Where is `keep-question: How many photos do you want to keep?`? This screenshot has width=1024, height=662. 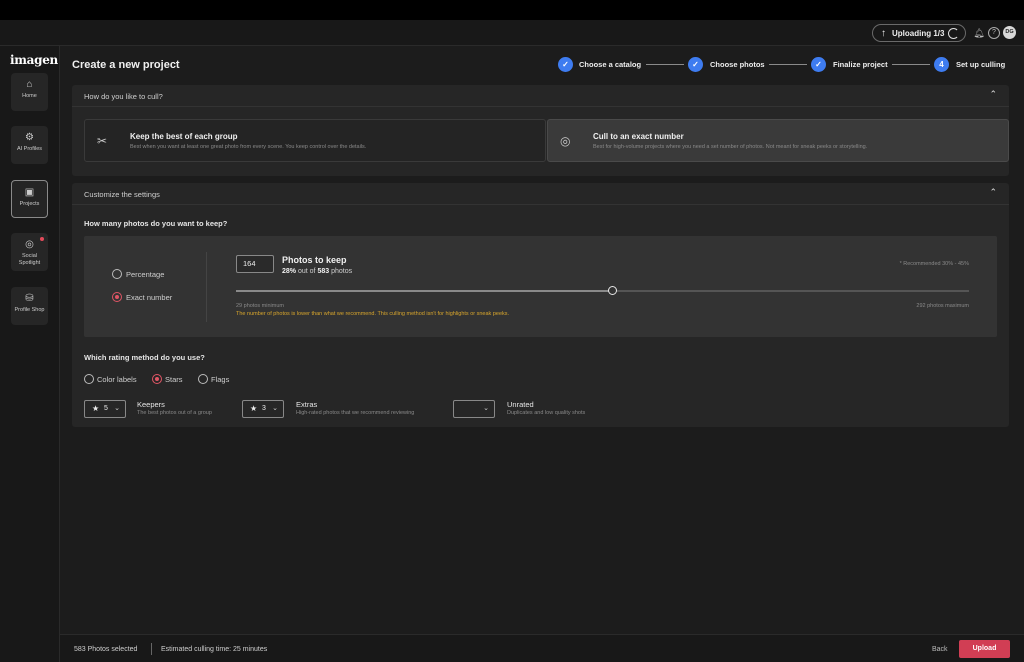 keep-question: How many photos do you want to keep? is located at coordinates (156, 223).